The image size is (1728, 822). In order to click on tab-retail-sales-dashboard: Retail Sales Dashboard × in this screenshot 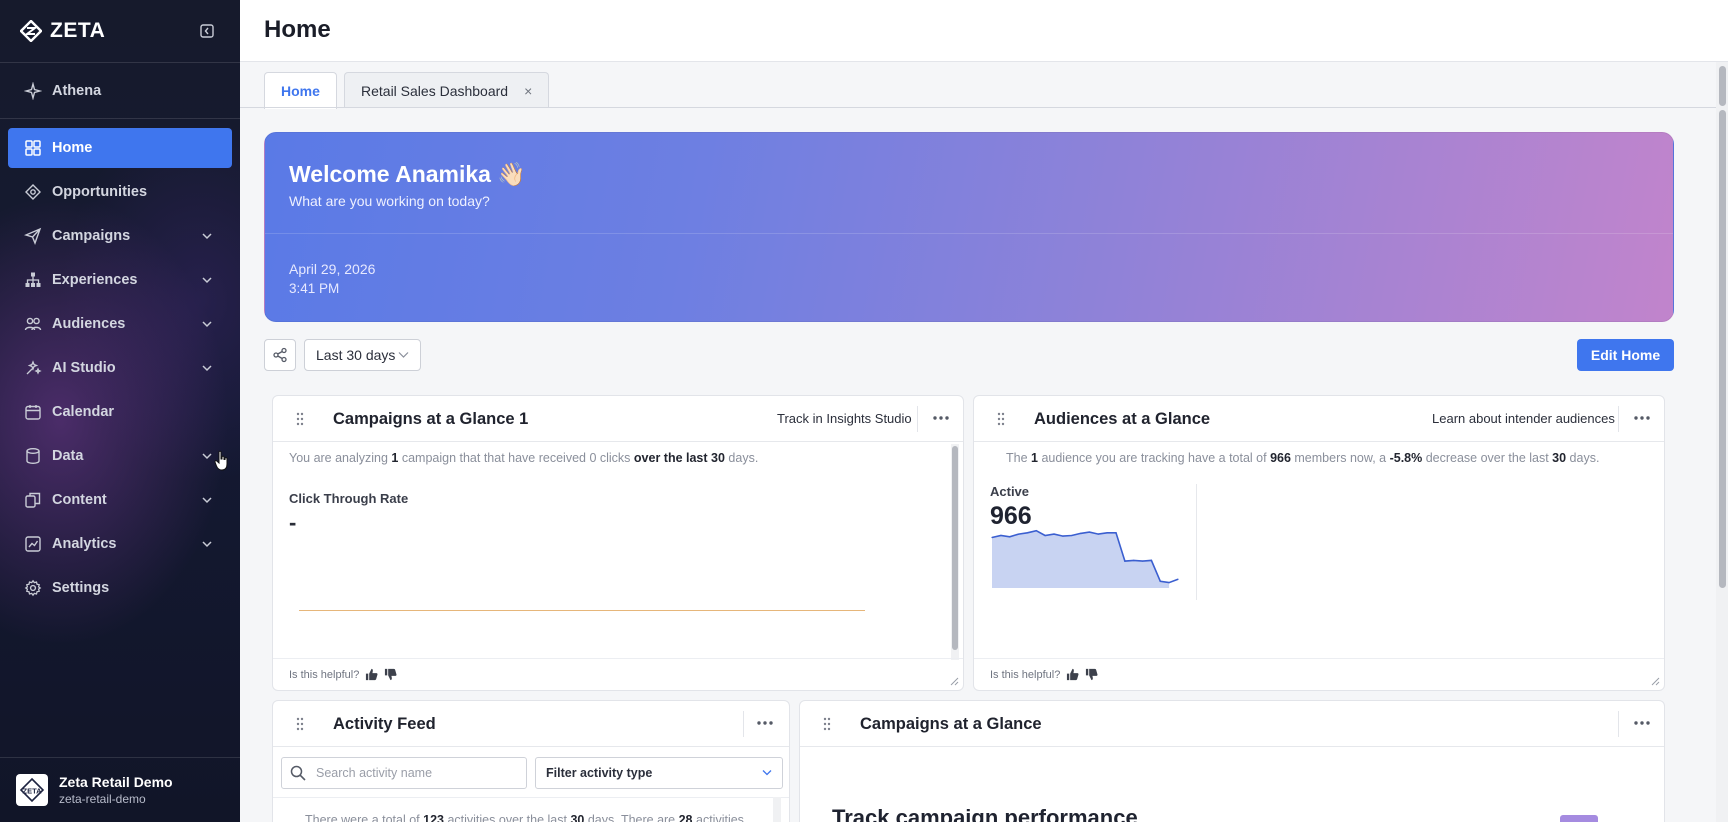, I will do `click(447, 90)`.